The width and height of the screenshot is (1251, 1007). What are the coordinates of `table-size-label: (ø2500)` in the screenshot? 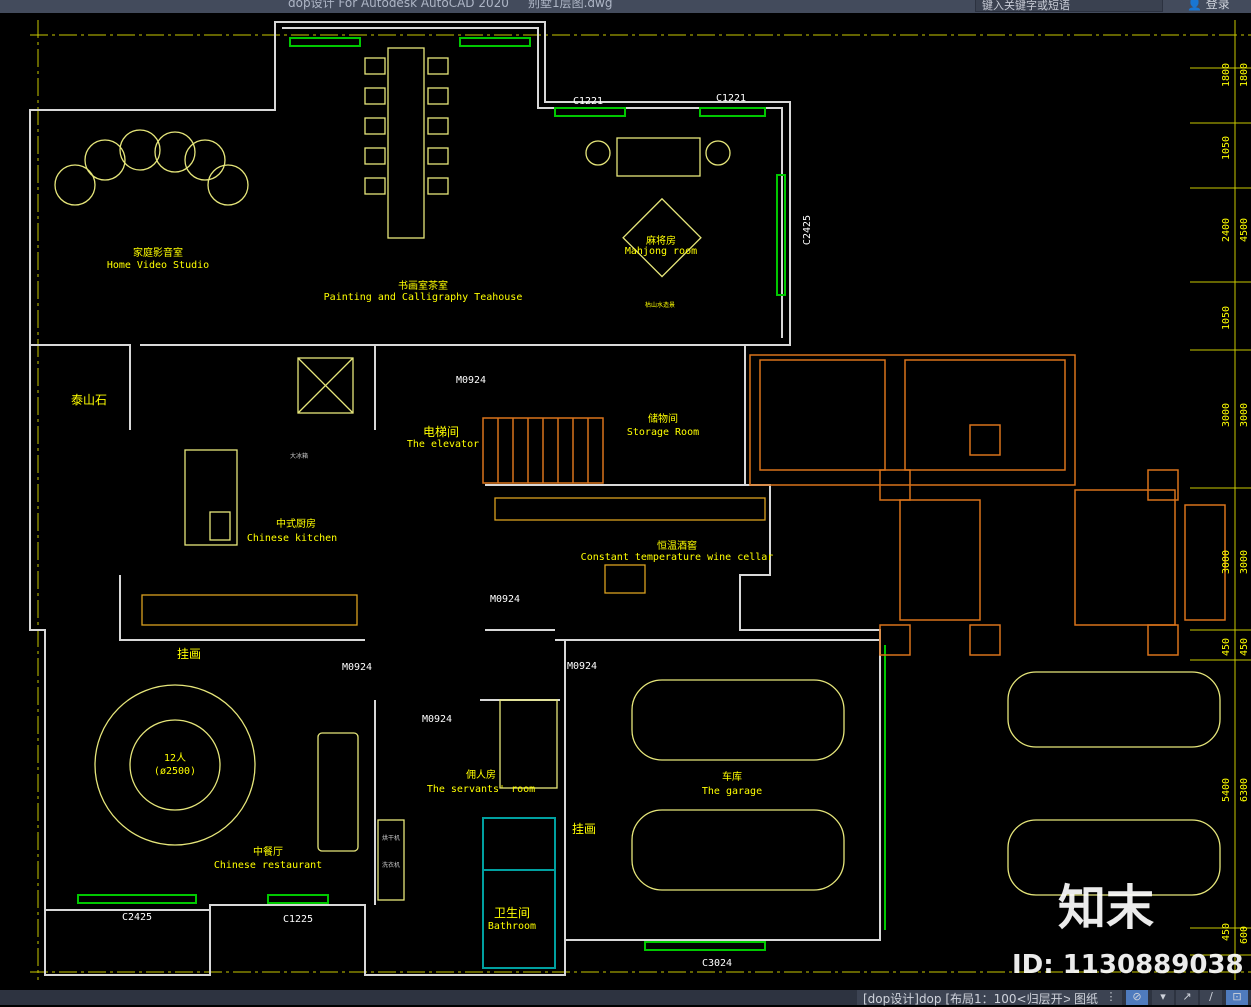 It's located at (175, 771).